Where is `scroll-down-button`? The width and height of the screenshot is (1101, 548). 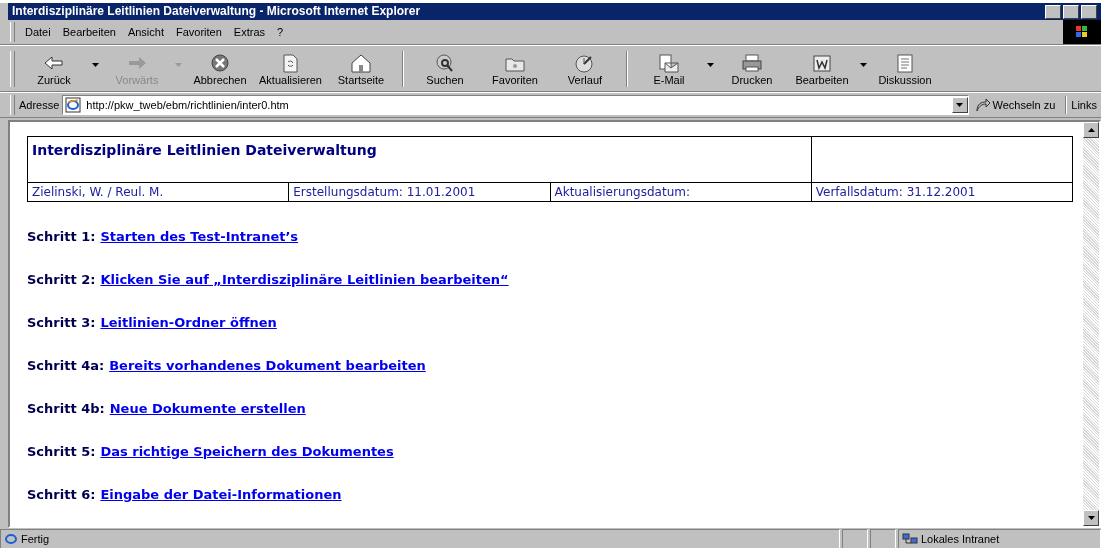
scroll-down-button is located at coordinates (1091, 518).